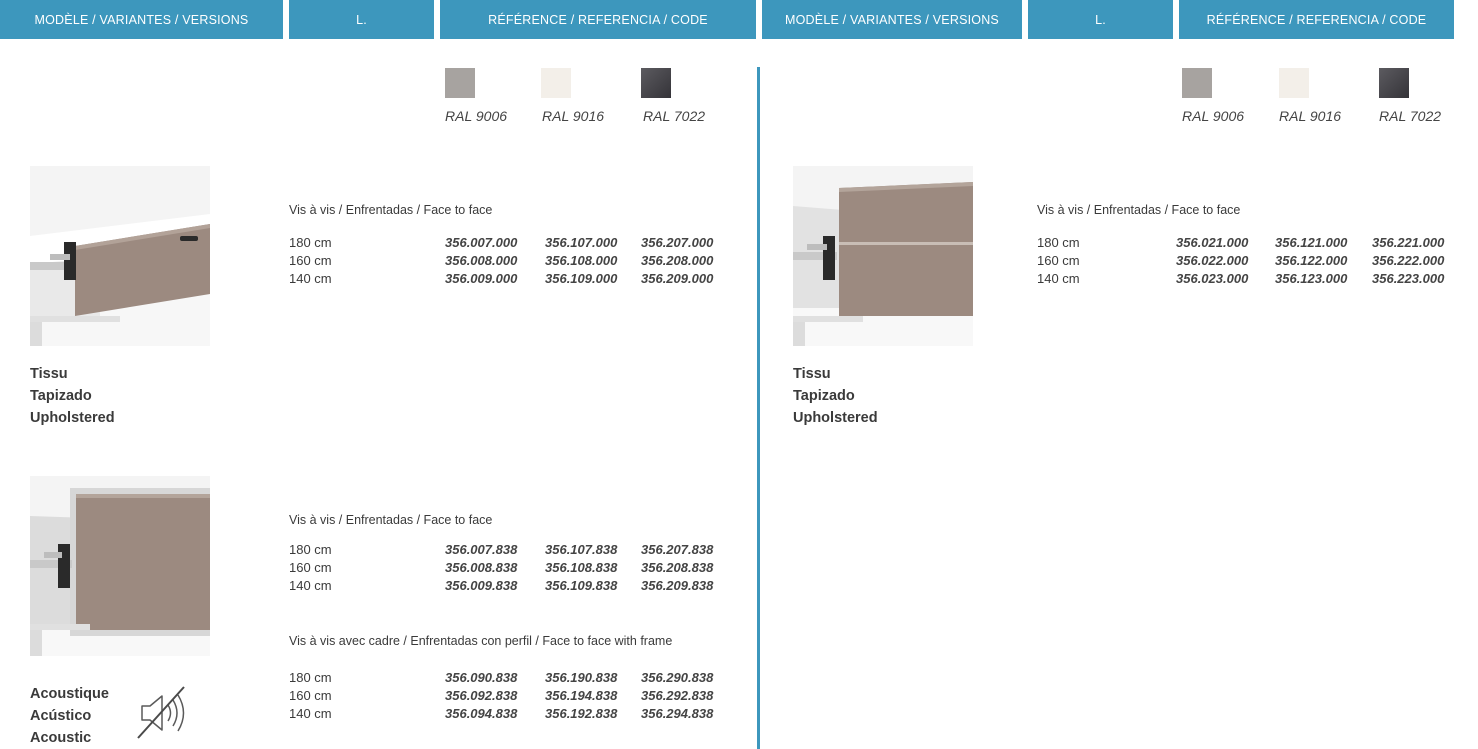  I want to click on code-cell: 356.107.838, so click(581, 549).